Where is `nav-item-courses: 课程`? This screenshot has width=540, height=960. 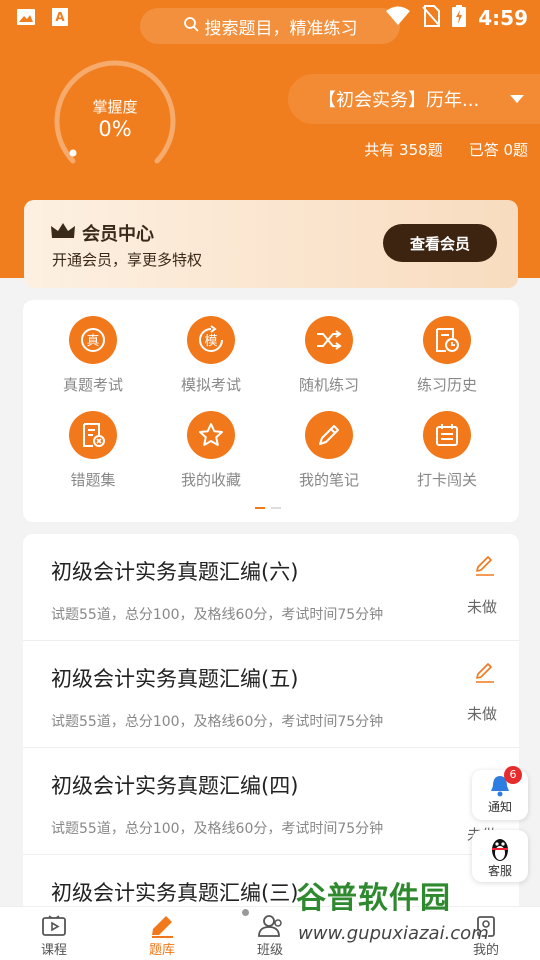 nav-item-courses: 课程 is located at coordinates (54, 935).